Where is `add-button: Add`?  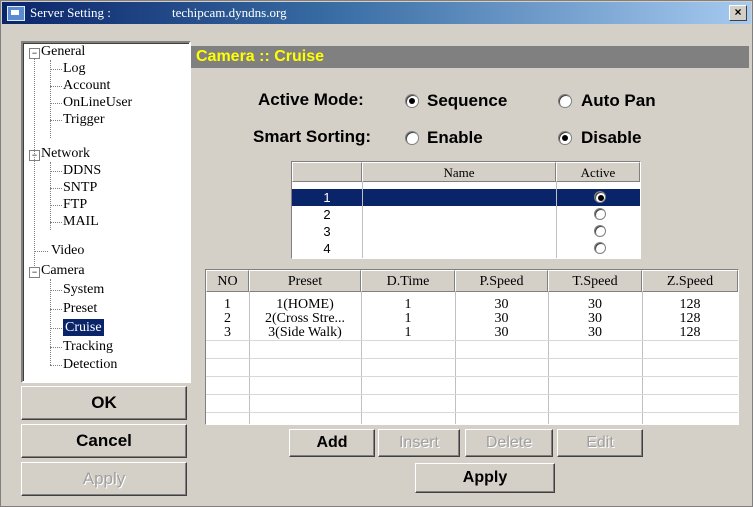 add-button: Add is located at coordinates (332, 443).